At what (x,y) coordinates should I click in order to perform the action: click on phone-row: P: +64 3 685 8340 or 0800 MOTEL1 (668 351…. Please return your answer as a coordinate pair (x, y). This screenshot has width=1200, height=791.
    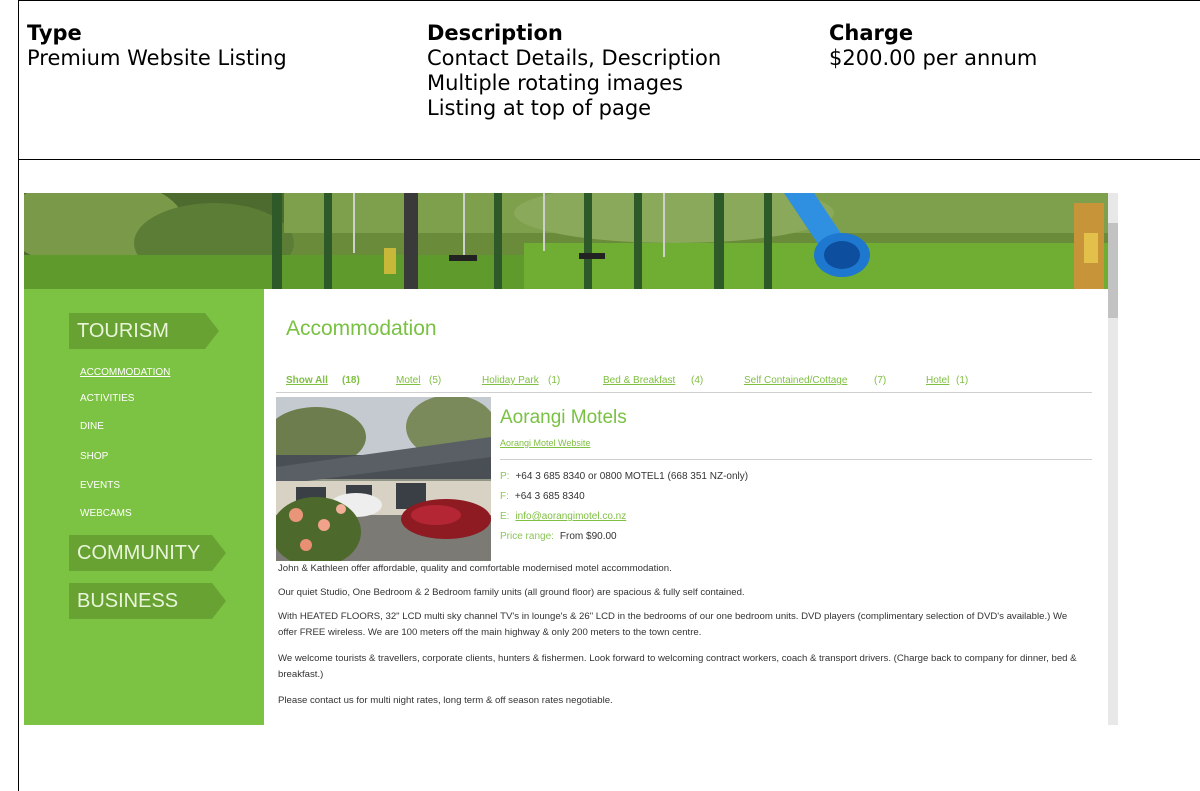
    Looking at the image, I should click on (624, 476).